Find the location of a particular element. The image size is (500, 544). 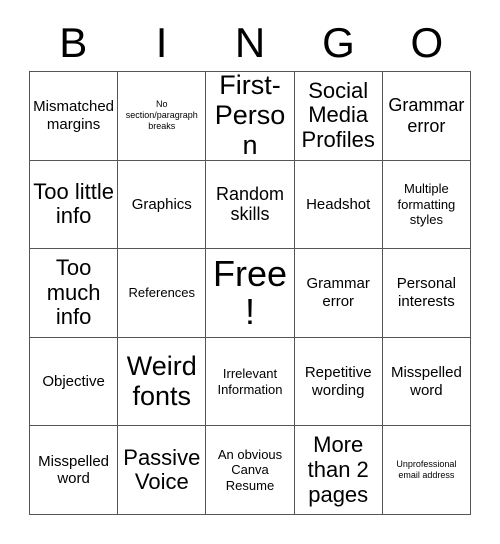

free-space-label: Free! is located at coordinates (249, 292).